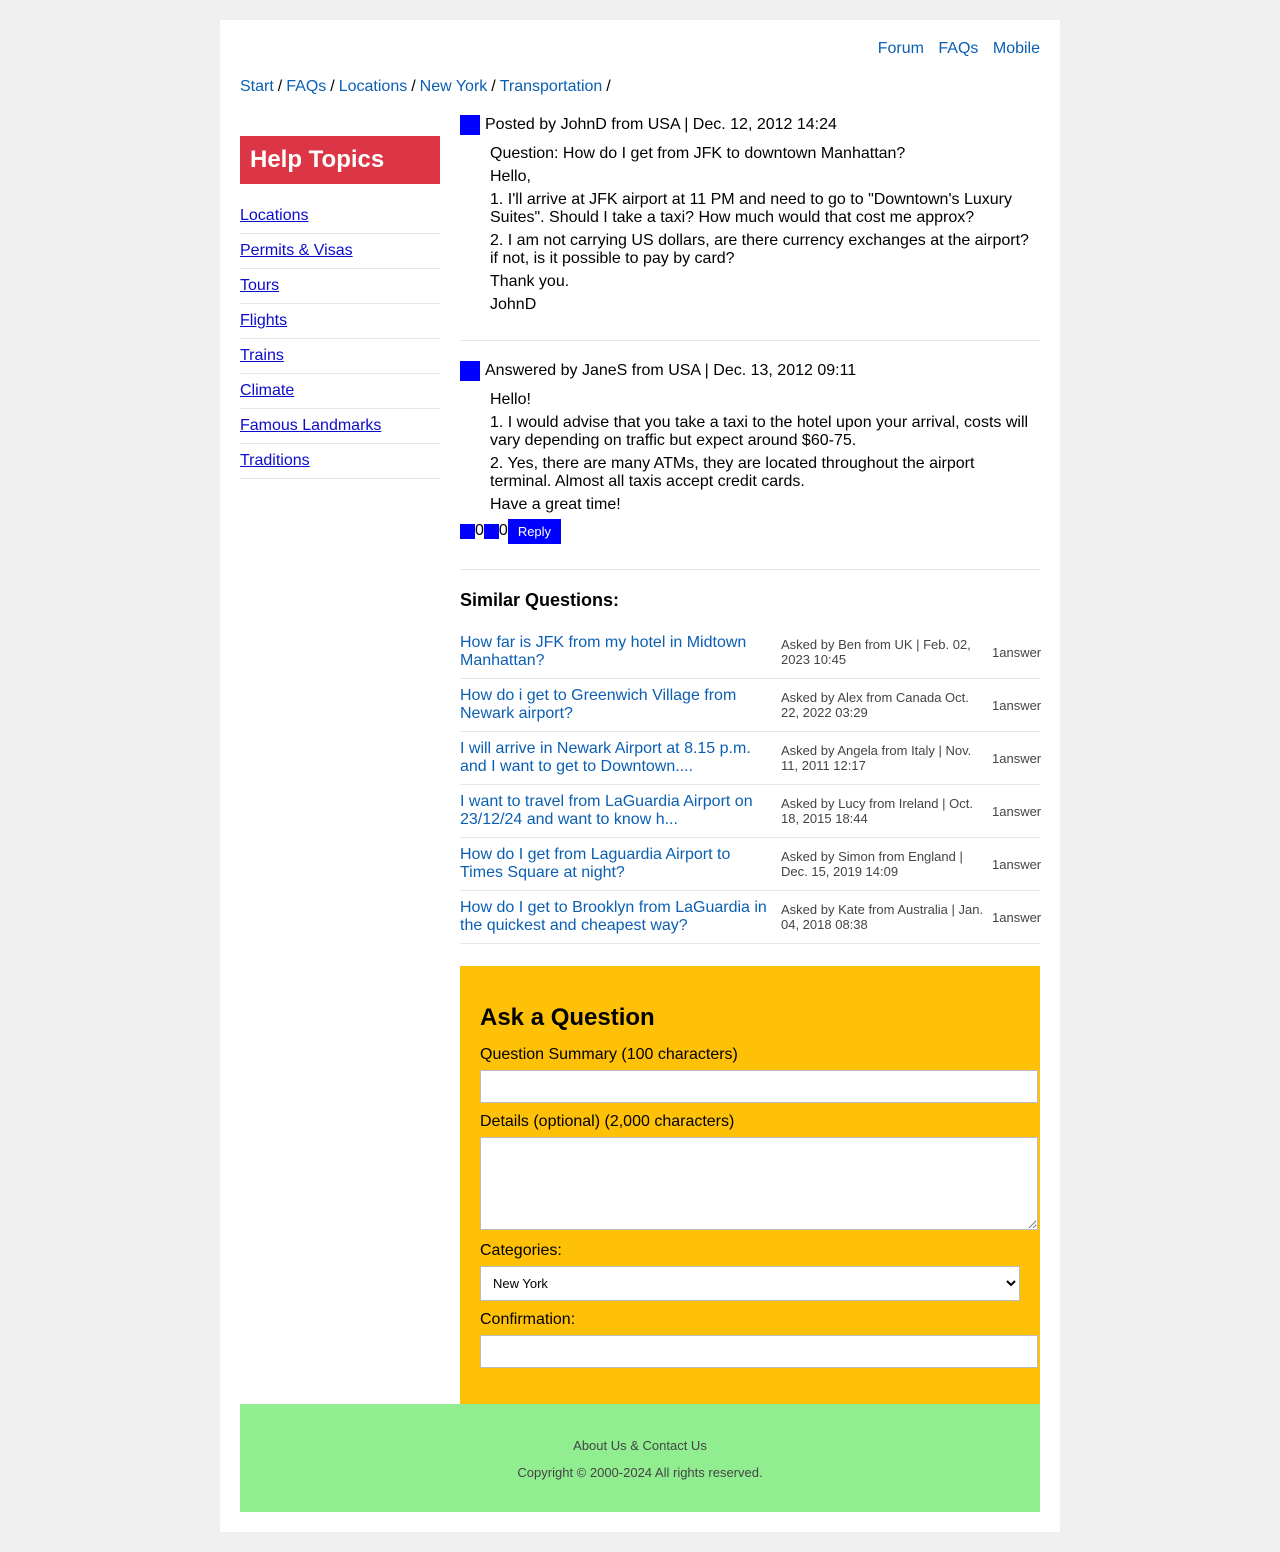 This screenshot has width=1280, height=1552. What do you see at coordinates (373, 86) in the screenshot?
I see `breadcrumb-locations: Locations` at bounding box center [373, 86].